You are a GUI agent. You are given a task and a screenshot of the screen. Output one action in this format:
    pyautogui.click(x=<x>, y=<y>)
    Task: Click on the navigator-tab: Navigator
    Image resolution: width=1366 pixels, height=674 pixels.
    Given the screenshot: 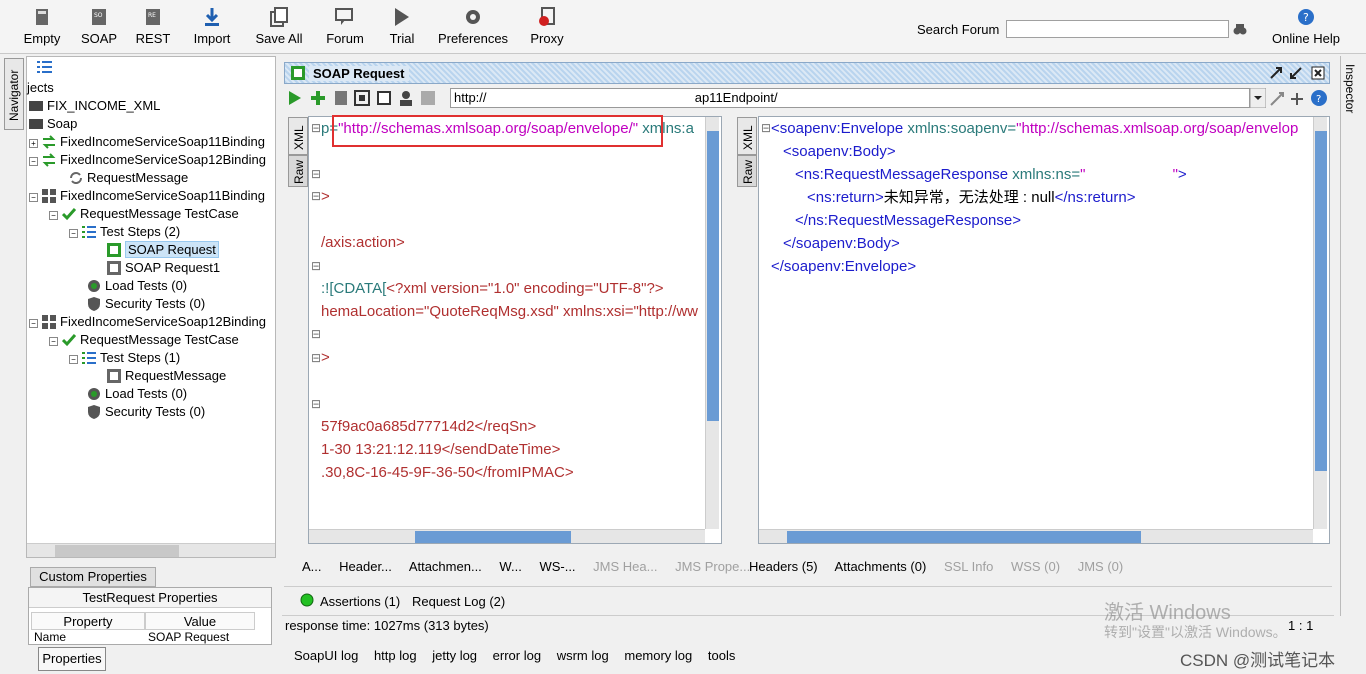 What is the action you would take?
    pyautogui.click(x=14, y=94)
    